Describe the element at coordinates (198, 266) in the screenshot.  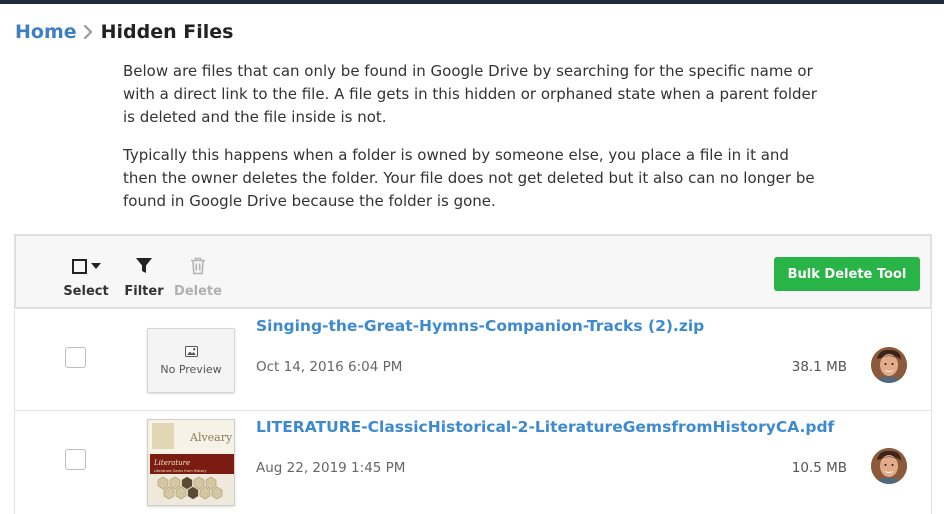
I see `trash-icon` at that location.